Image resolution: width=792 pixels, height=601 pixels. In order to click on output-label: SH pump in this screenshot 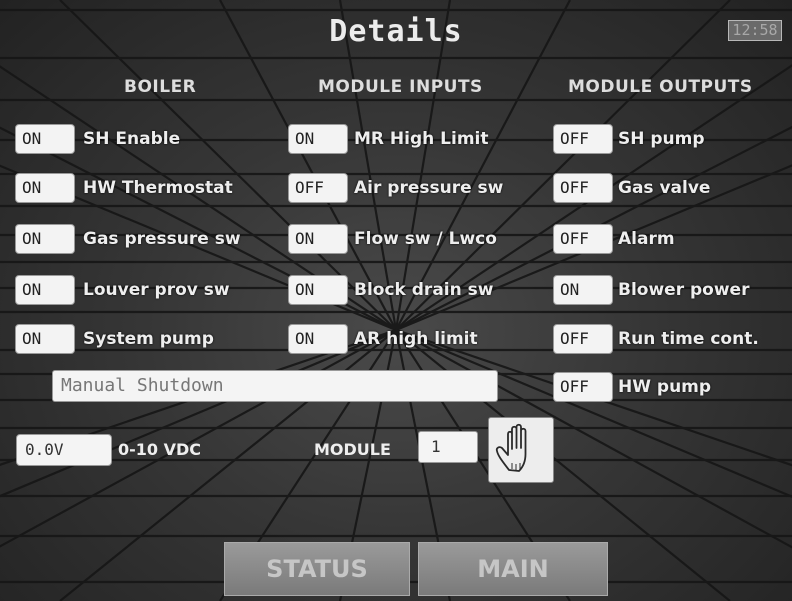, I will do `click(661, 139)`.